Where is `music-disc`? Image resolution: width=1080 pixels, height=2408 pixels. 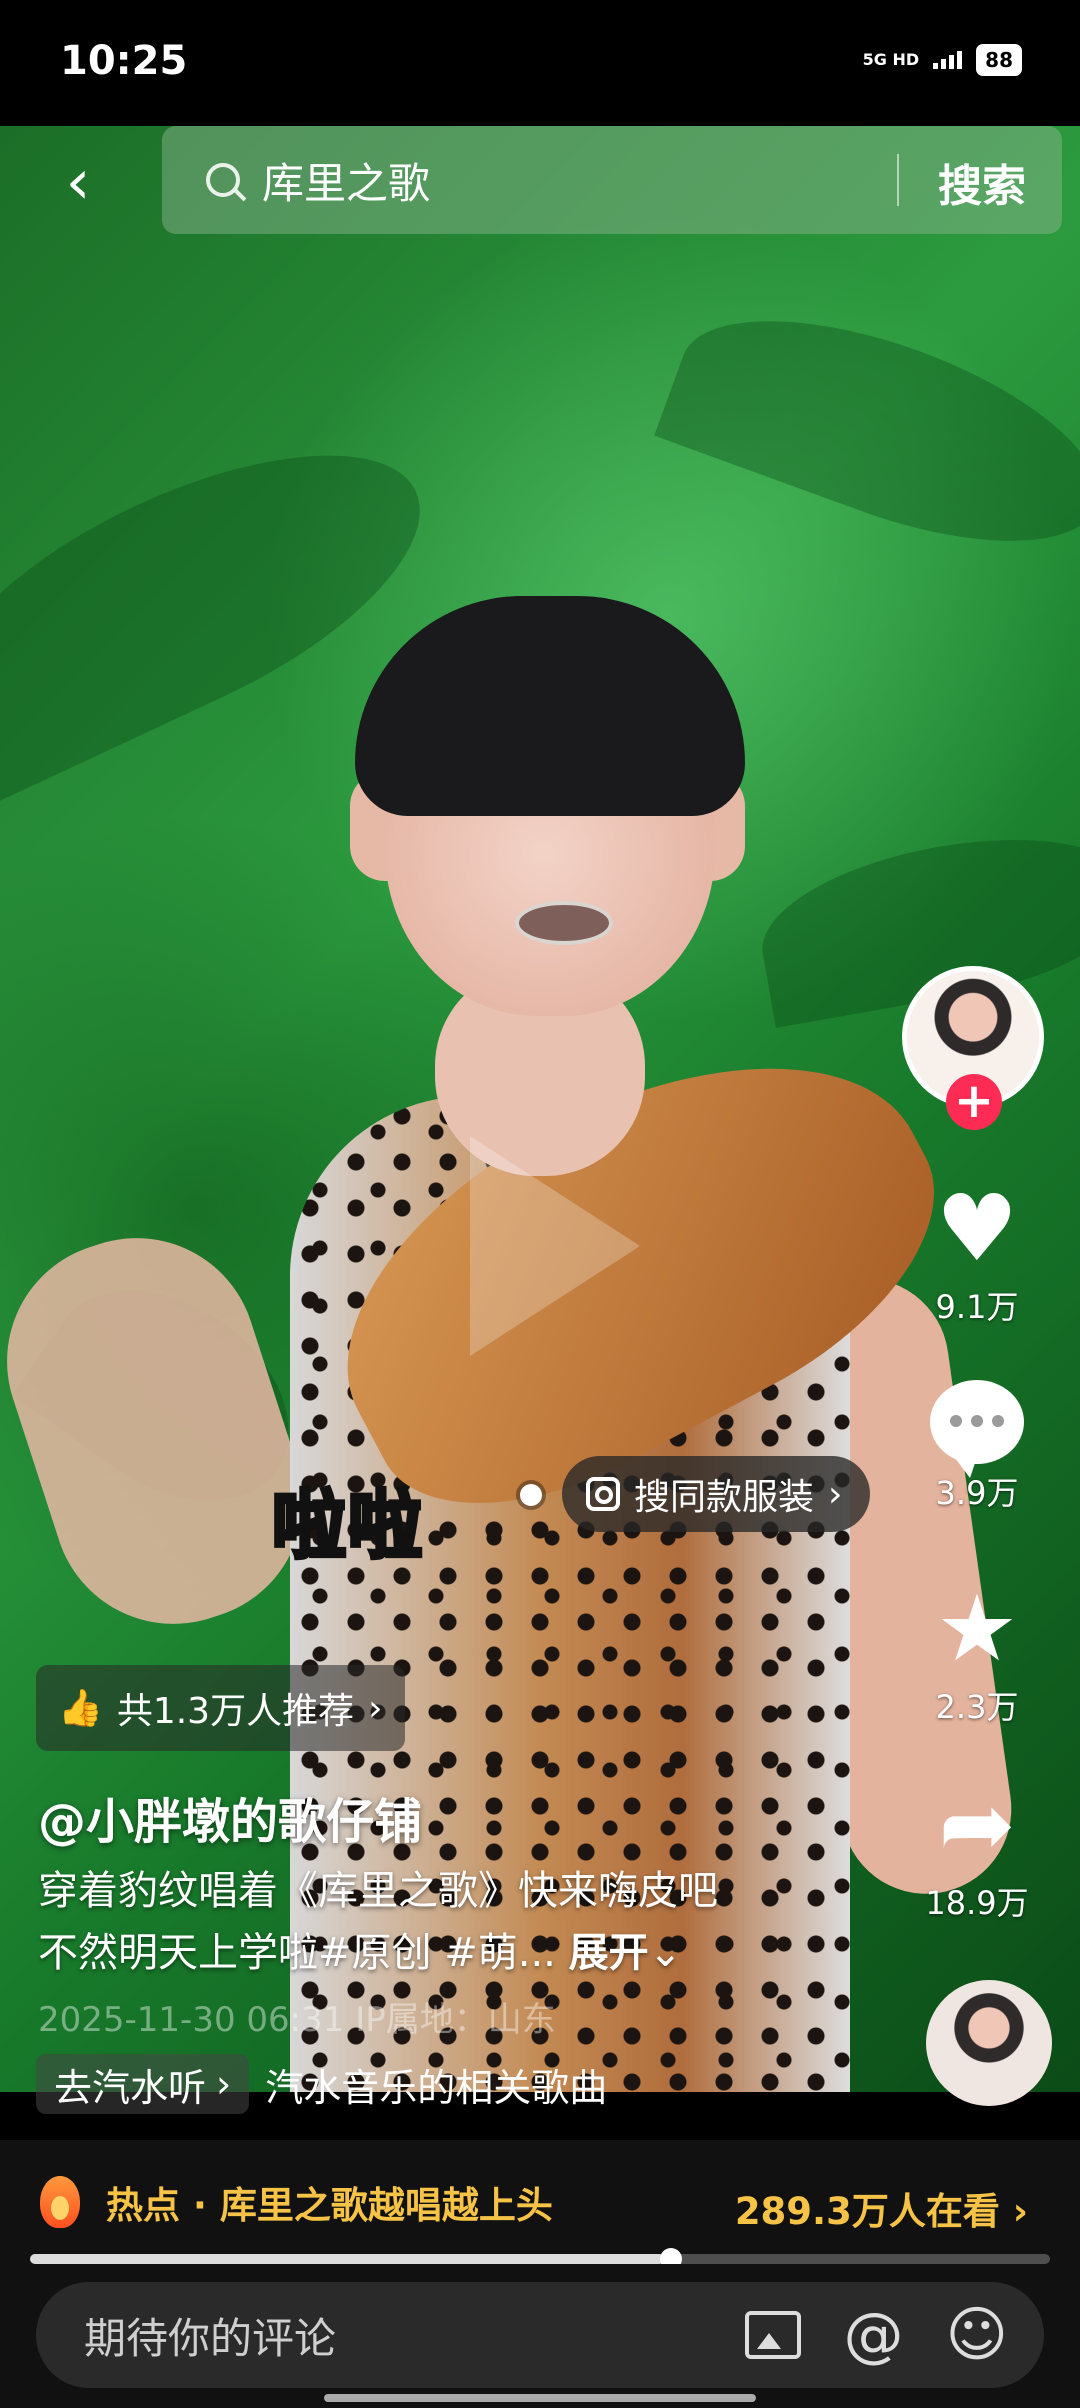
music-disc is located at coordinates (989, 2043).